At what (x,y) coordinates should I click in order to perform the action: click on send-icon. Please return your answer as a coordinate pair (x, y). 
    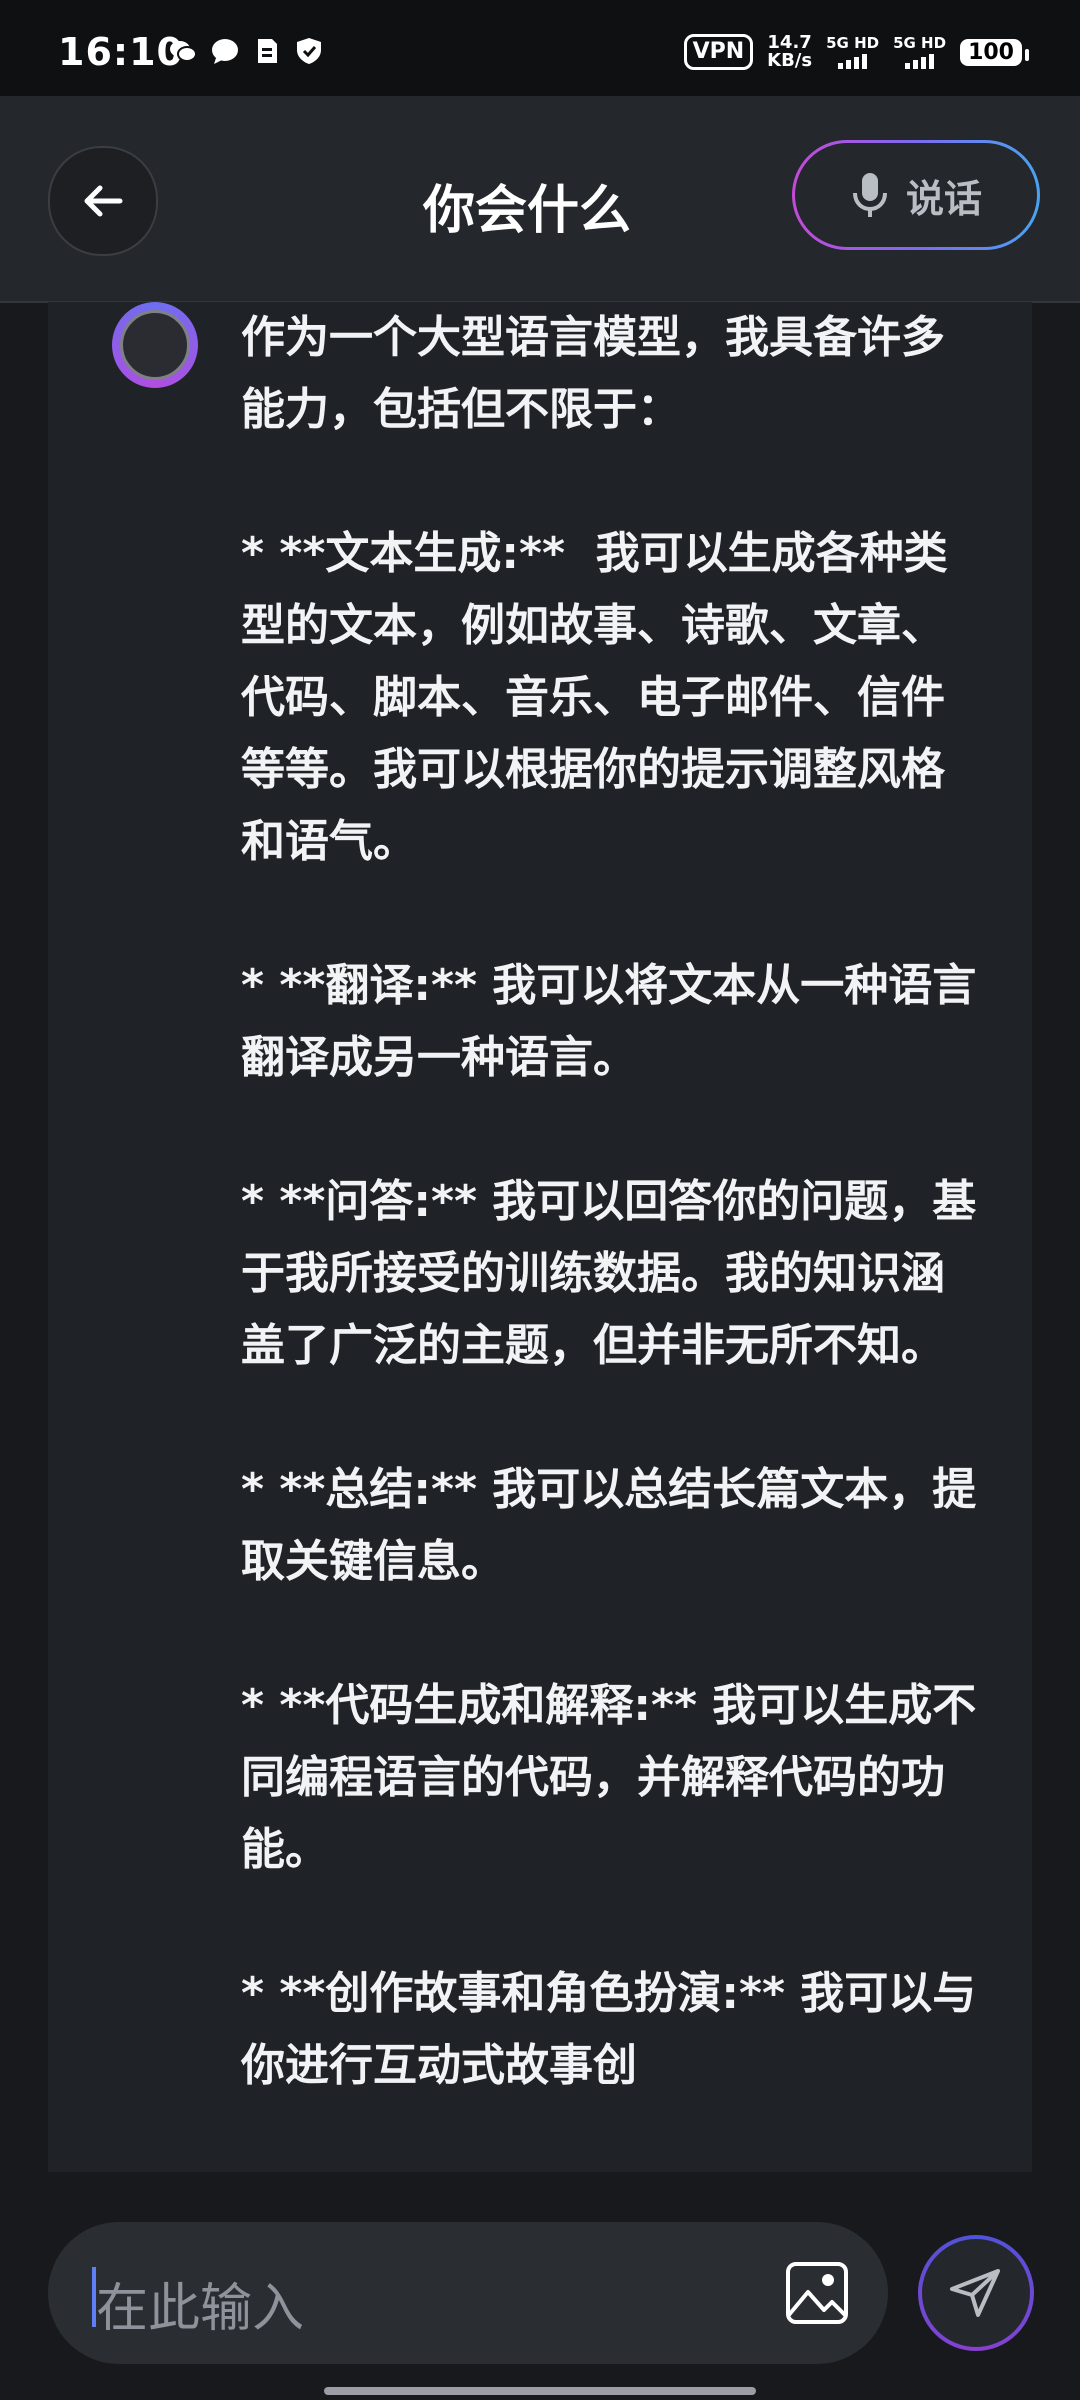
    Looking at the image, I should click on (975, 2293).